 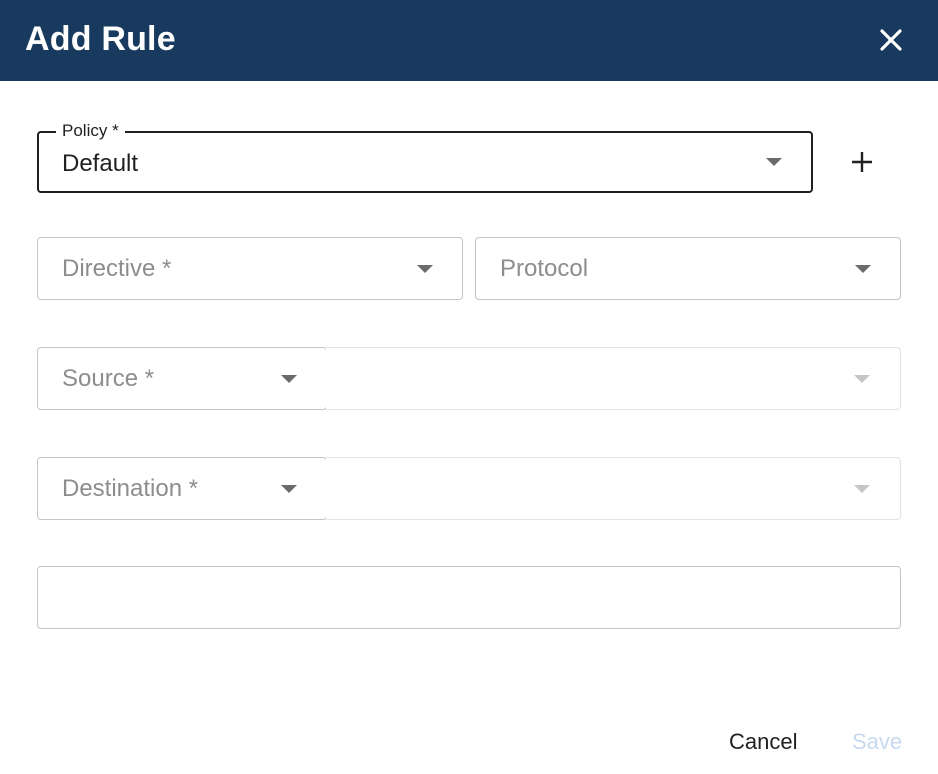 I want to click on description-input, so click(x=469, y=597).